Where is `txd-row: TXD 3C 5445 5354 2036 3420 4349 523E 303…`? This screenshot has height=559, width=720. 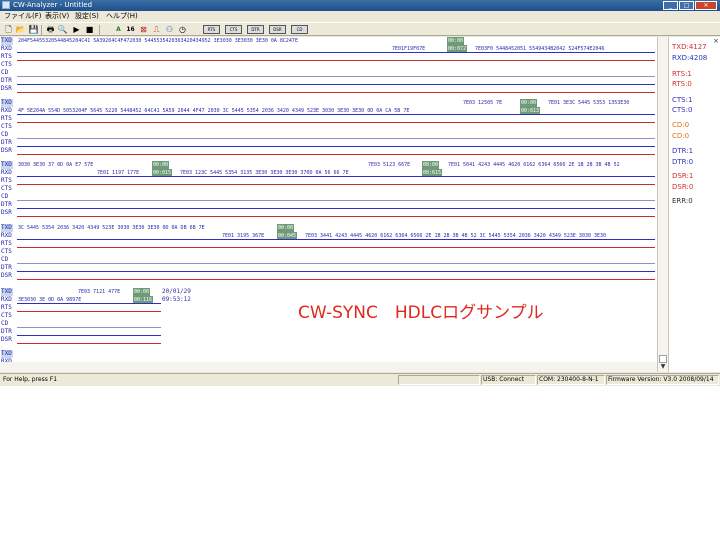 txd-row: TXD 3C 5445 5354 2036 3420 4349 523E 303… is located at coordinates (328, 228).